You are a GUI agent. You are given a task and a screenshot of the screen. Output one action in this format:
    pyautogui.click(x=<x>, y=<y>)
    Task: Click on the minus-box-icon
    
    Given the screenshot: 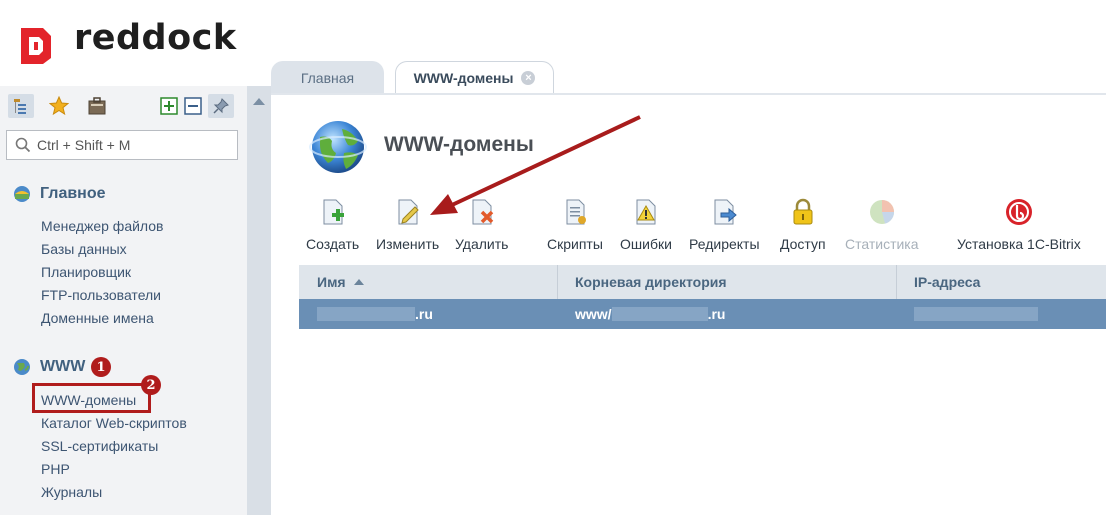 What is the action you would take?
    pyautogui.click(x=193, y=106)
    